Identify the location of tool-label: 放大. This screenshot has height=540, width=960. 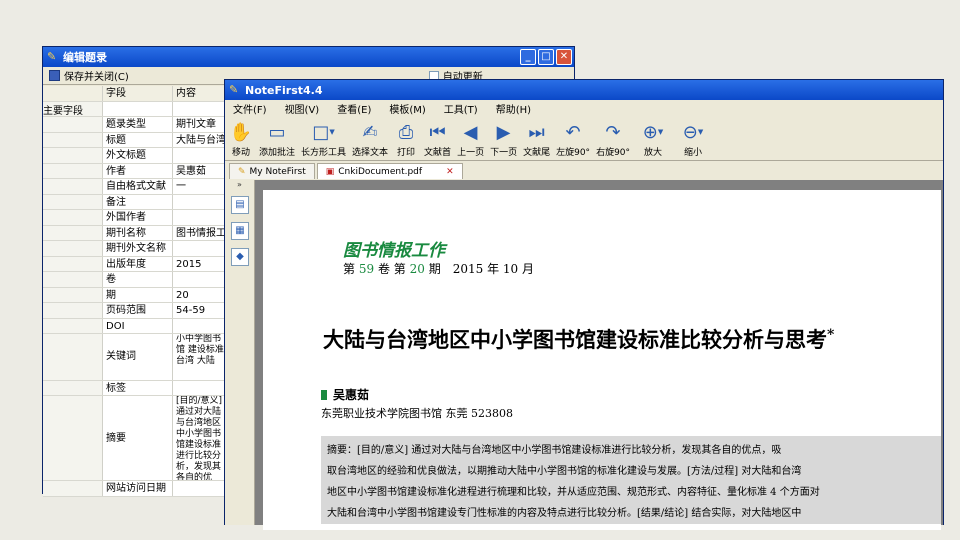
(653, 153).